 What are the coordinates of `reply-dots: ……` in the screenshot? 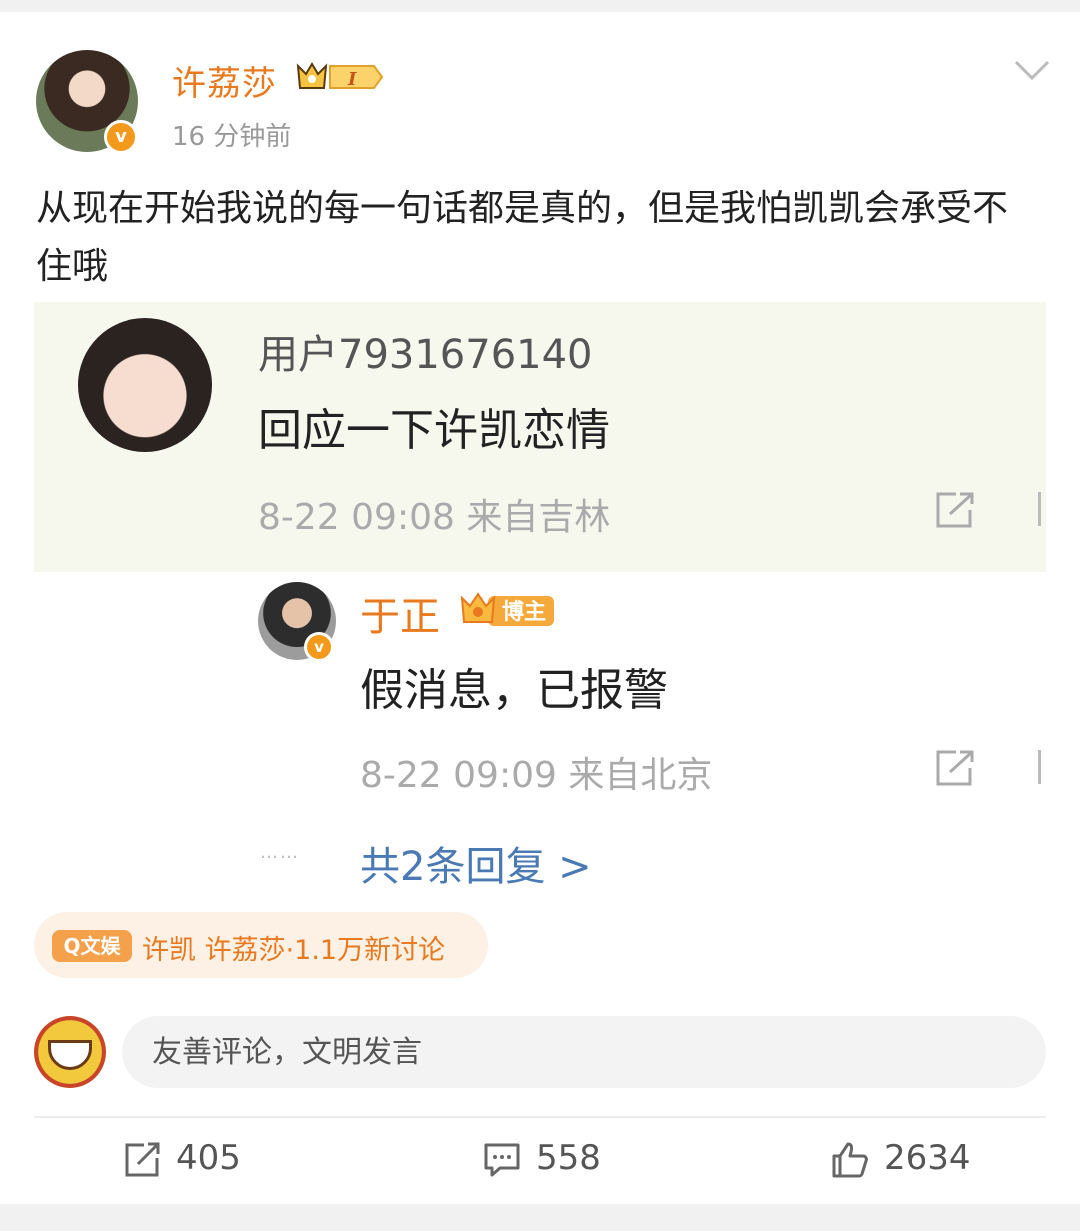 It's located at (280, 852).